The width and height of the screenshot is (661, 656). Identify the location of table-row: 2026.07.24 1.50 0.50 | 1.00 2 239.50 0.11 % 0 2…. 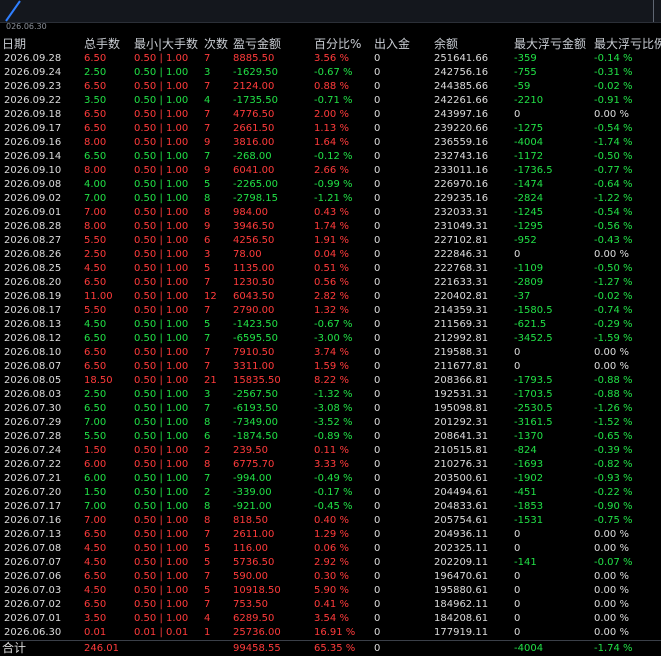
(330, 451).